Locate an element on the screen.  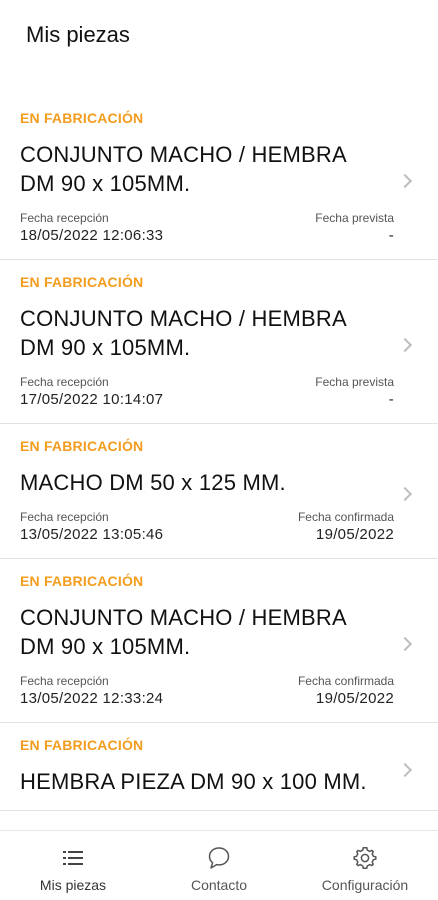
header: Mis piezas is located at coordinates (219, 35).